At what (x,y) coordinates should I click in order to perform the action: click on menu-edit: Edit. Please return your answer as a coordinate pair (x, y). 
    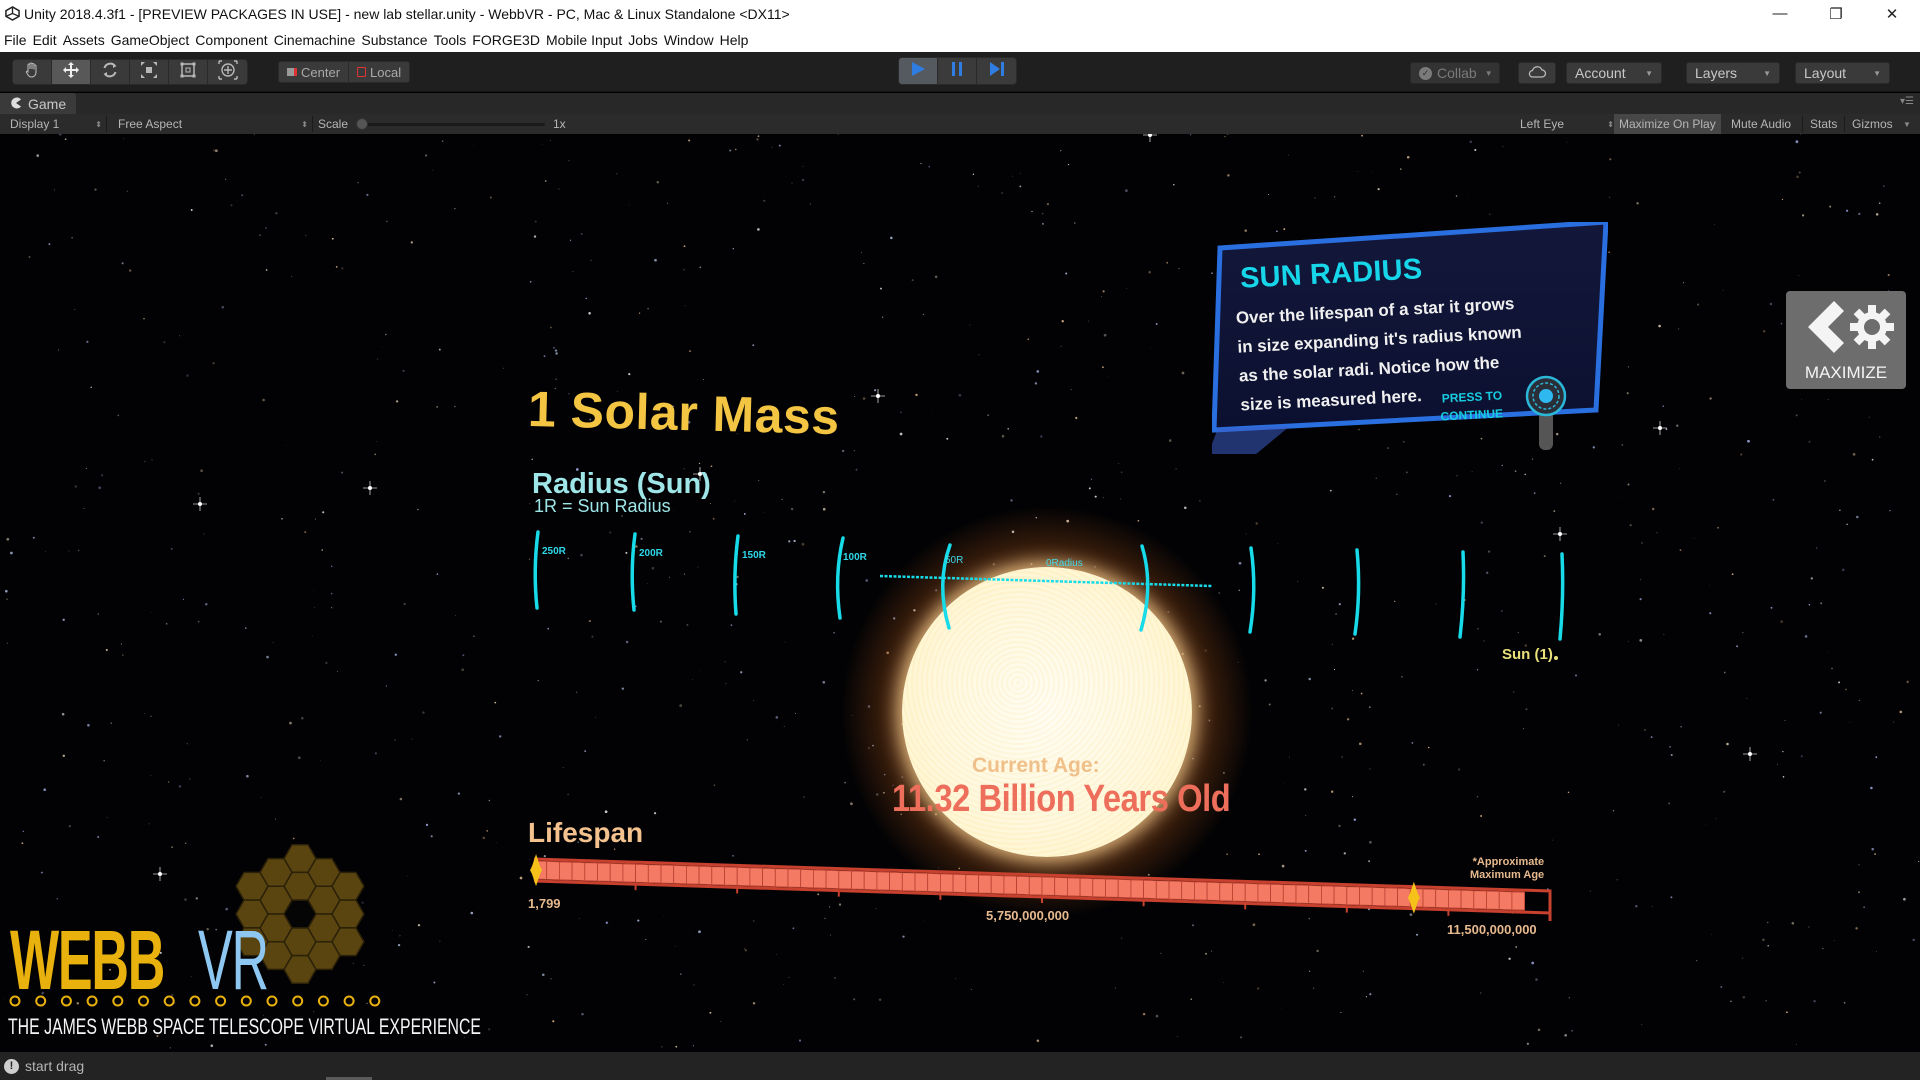
    Looking at the image, I should click on (45, 40).